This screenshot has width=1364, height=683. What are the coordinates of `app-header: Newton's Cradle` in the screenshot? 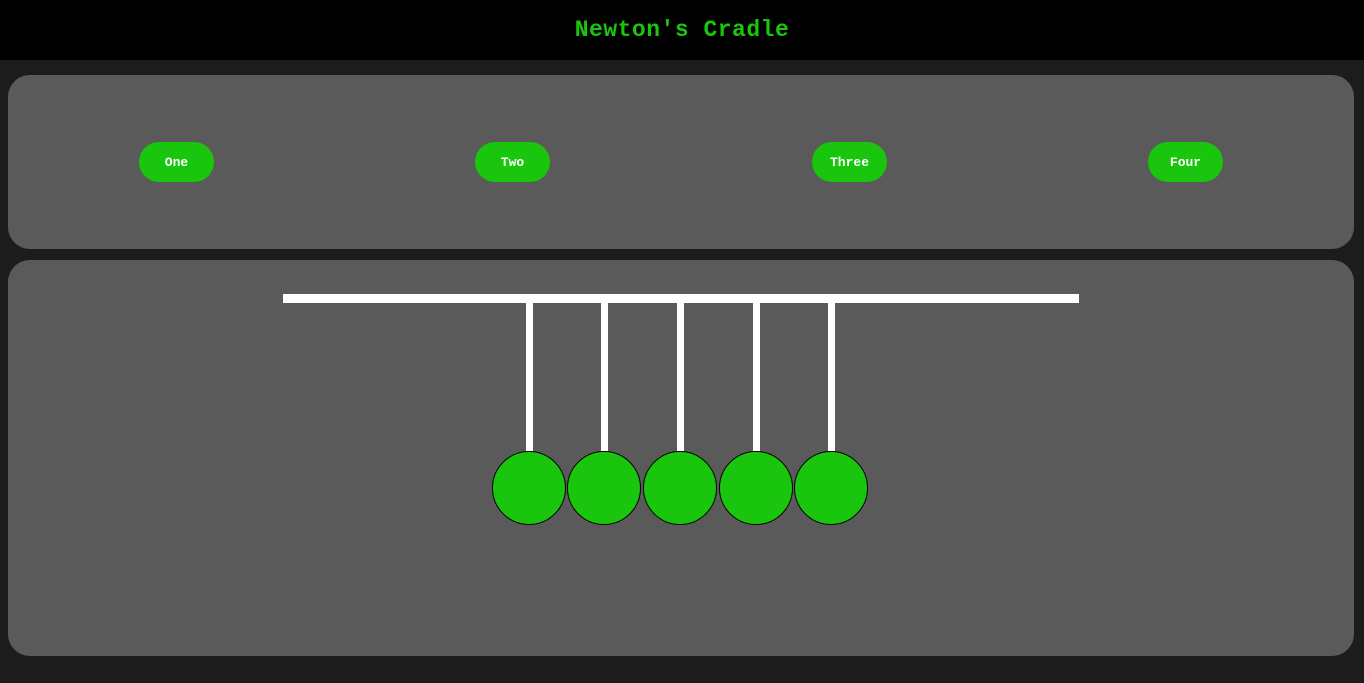 It's located at (682, 30).